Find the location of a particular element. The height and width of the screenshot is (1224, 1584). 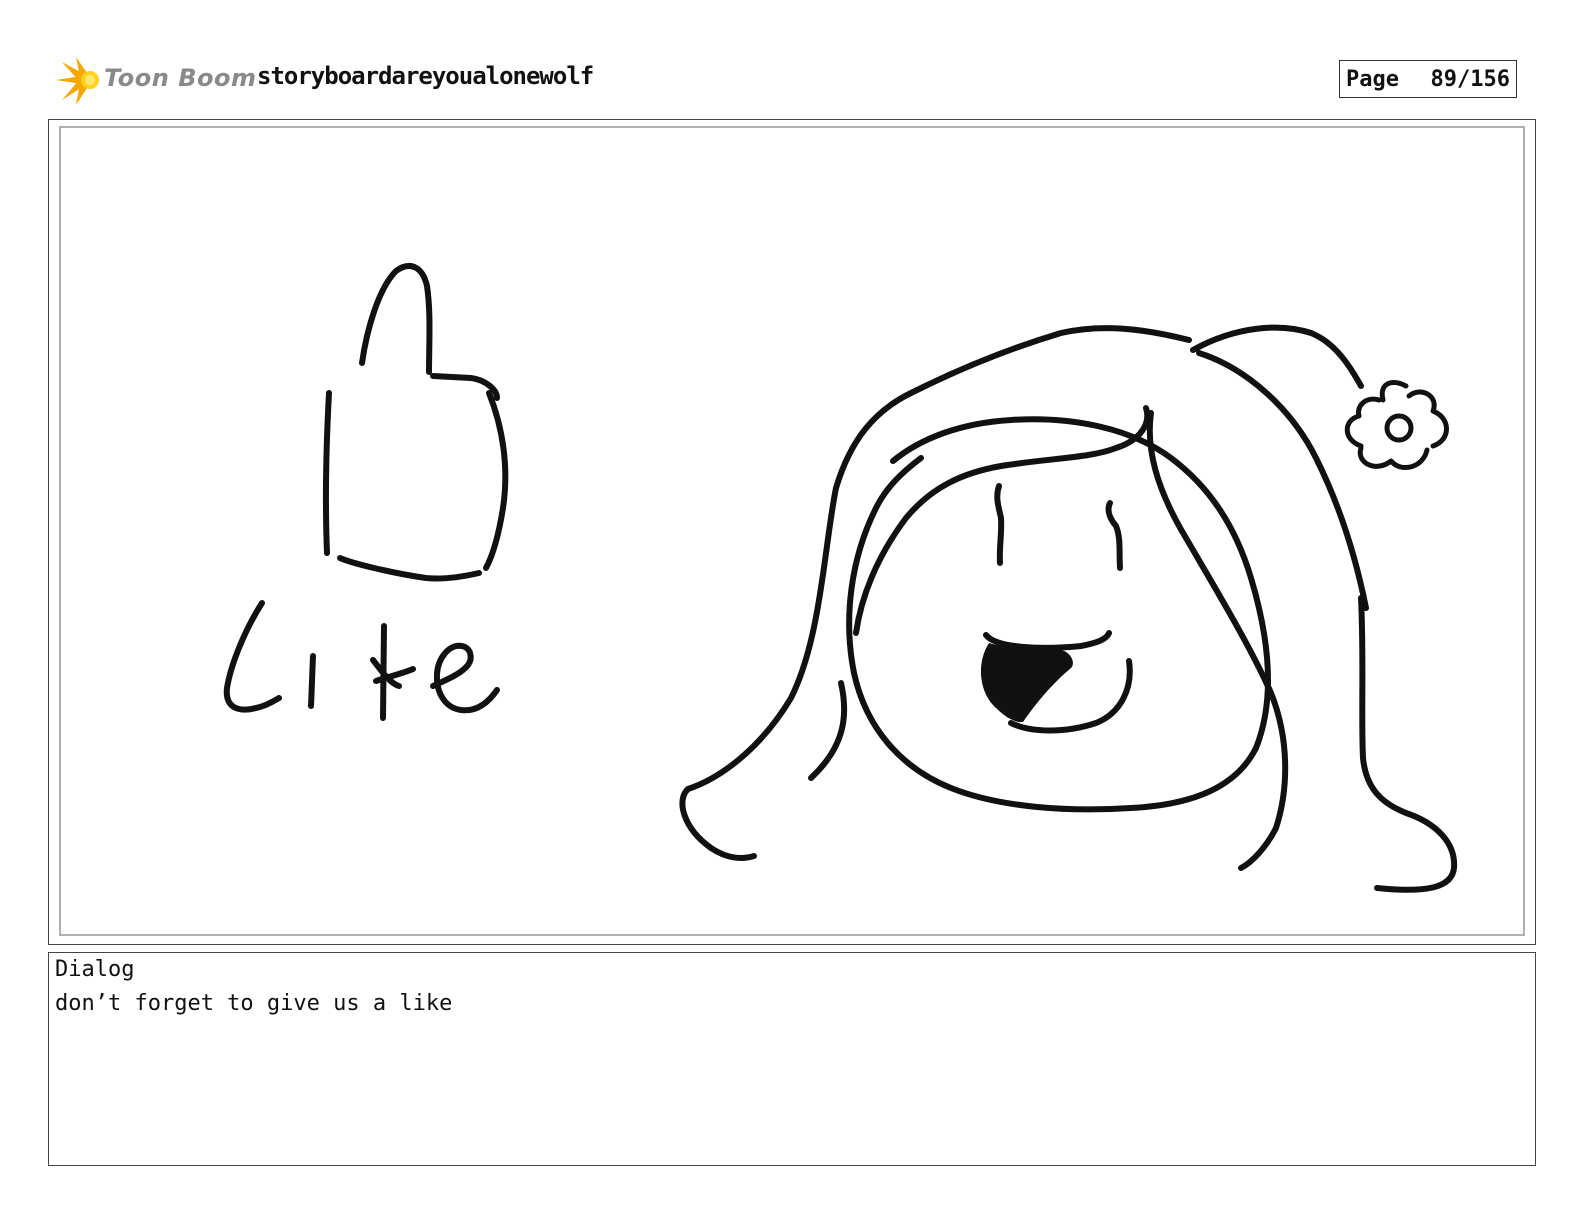

toon-boom-logo: Toon Boom is located at coordinates (154, 81).